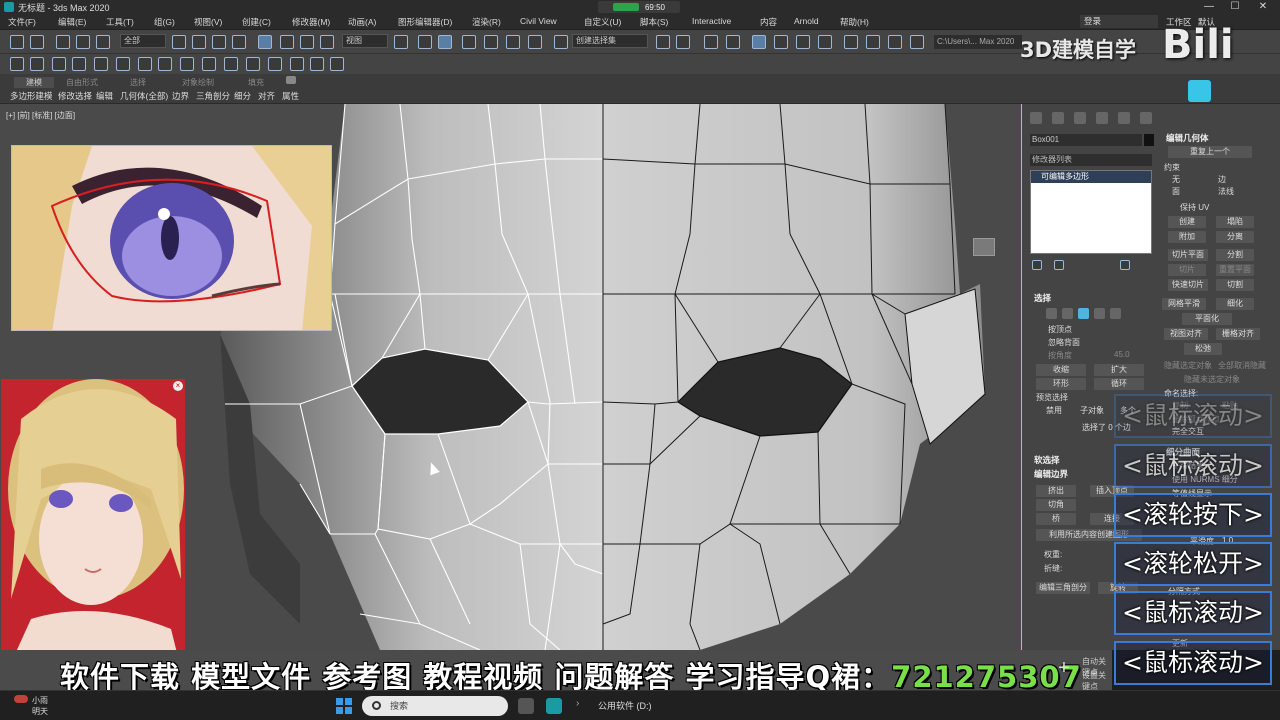 The image size is (1280, 720). Describe the element at coordinates (1060, 355) in the screenshot. I see `by-angle-checkbox: 按角度` at that location.